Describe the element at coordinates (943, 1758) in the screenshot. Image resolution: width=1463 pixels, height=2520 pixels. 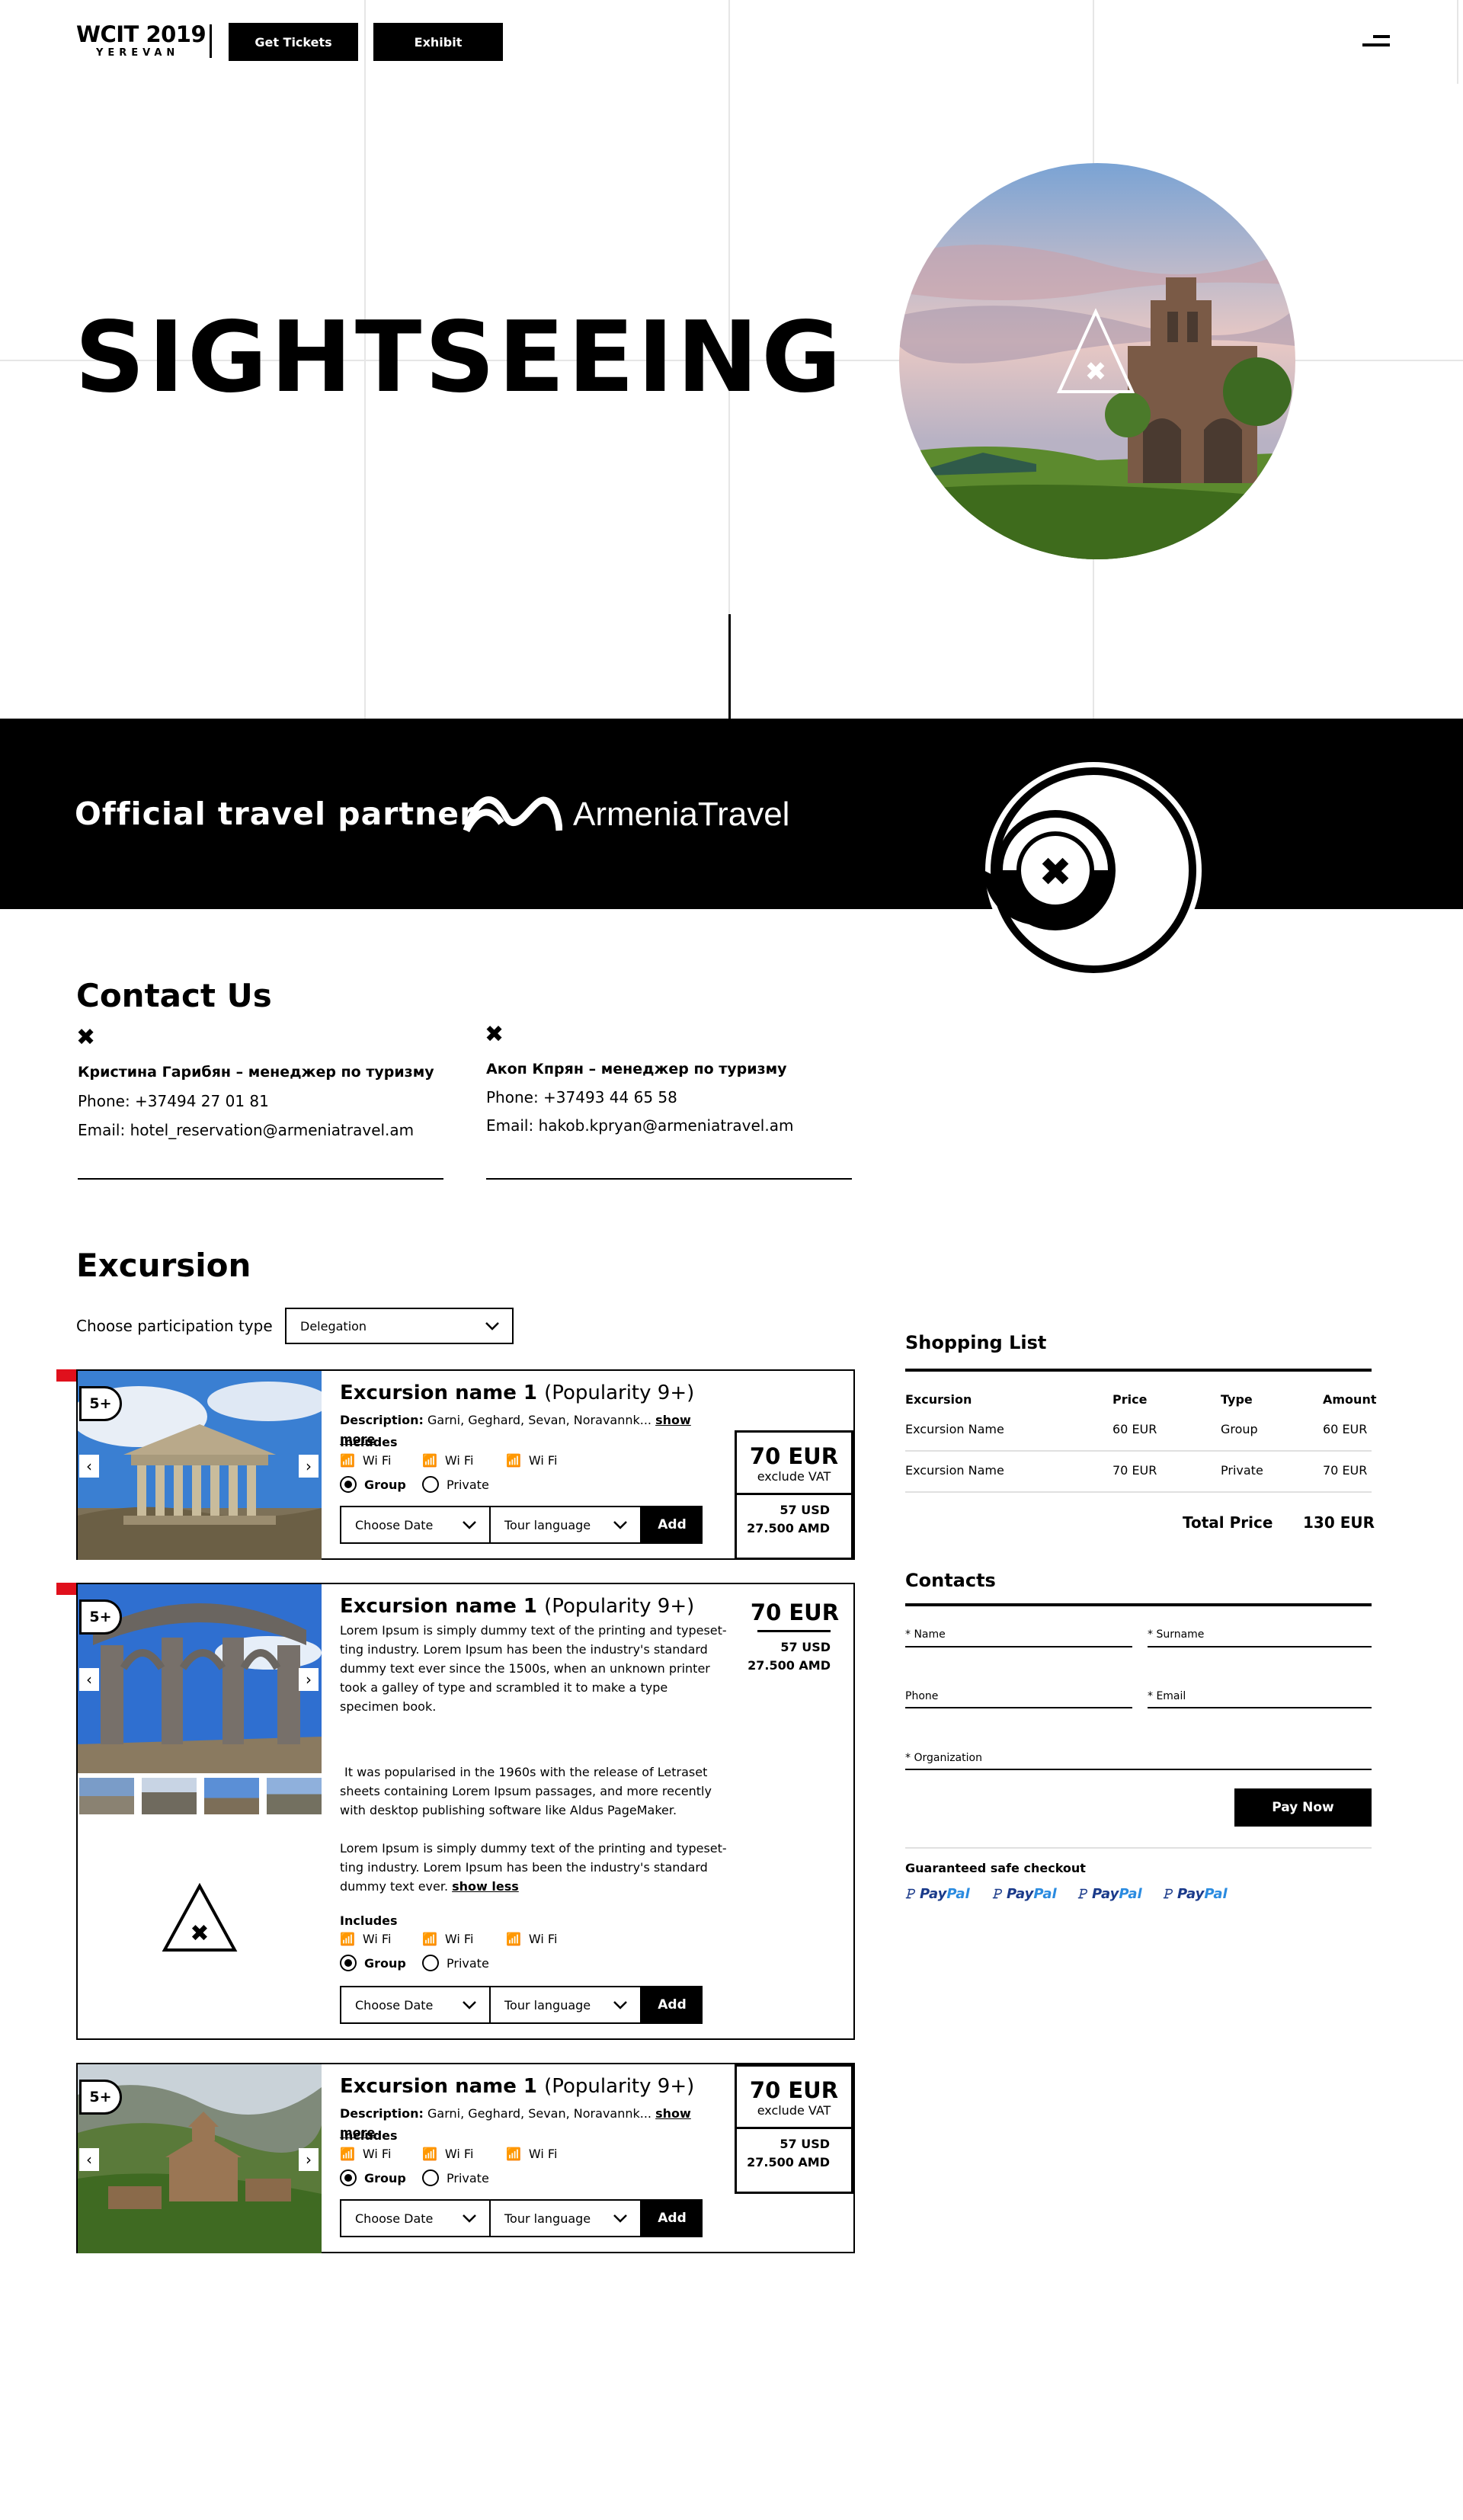
I see `organization-field-label: * Organization` at that location.